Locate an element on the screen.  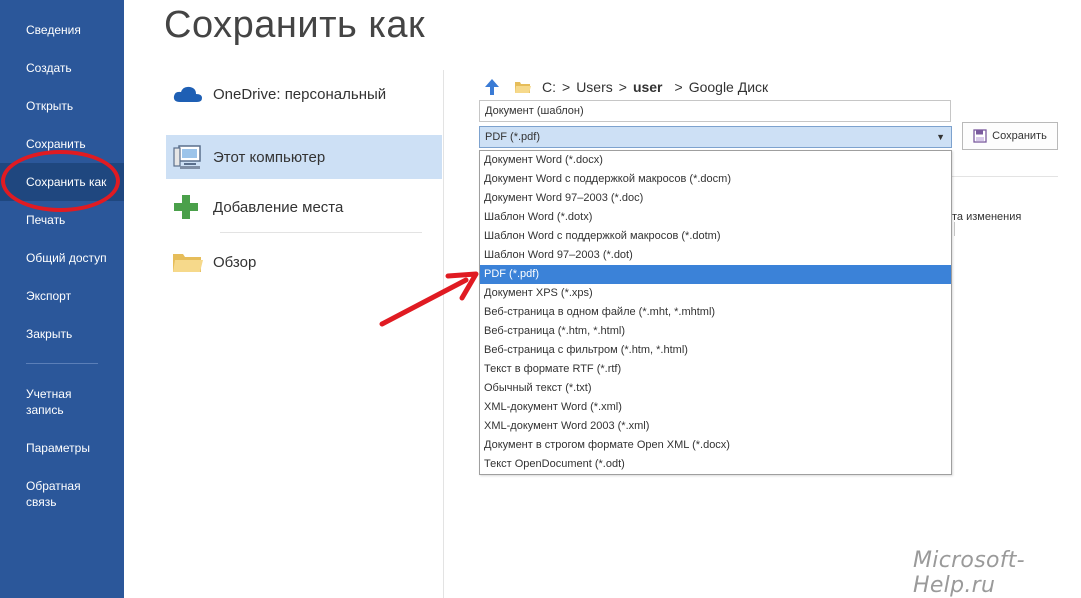
sidebar-item-save-as: Сохранить как is located at coordinates (62, 182).